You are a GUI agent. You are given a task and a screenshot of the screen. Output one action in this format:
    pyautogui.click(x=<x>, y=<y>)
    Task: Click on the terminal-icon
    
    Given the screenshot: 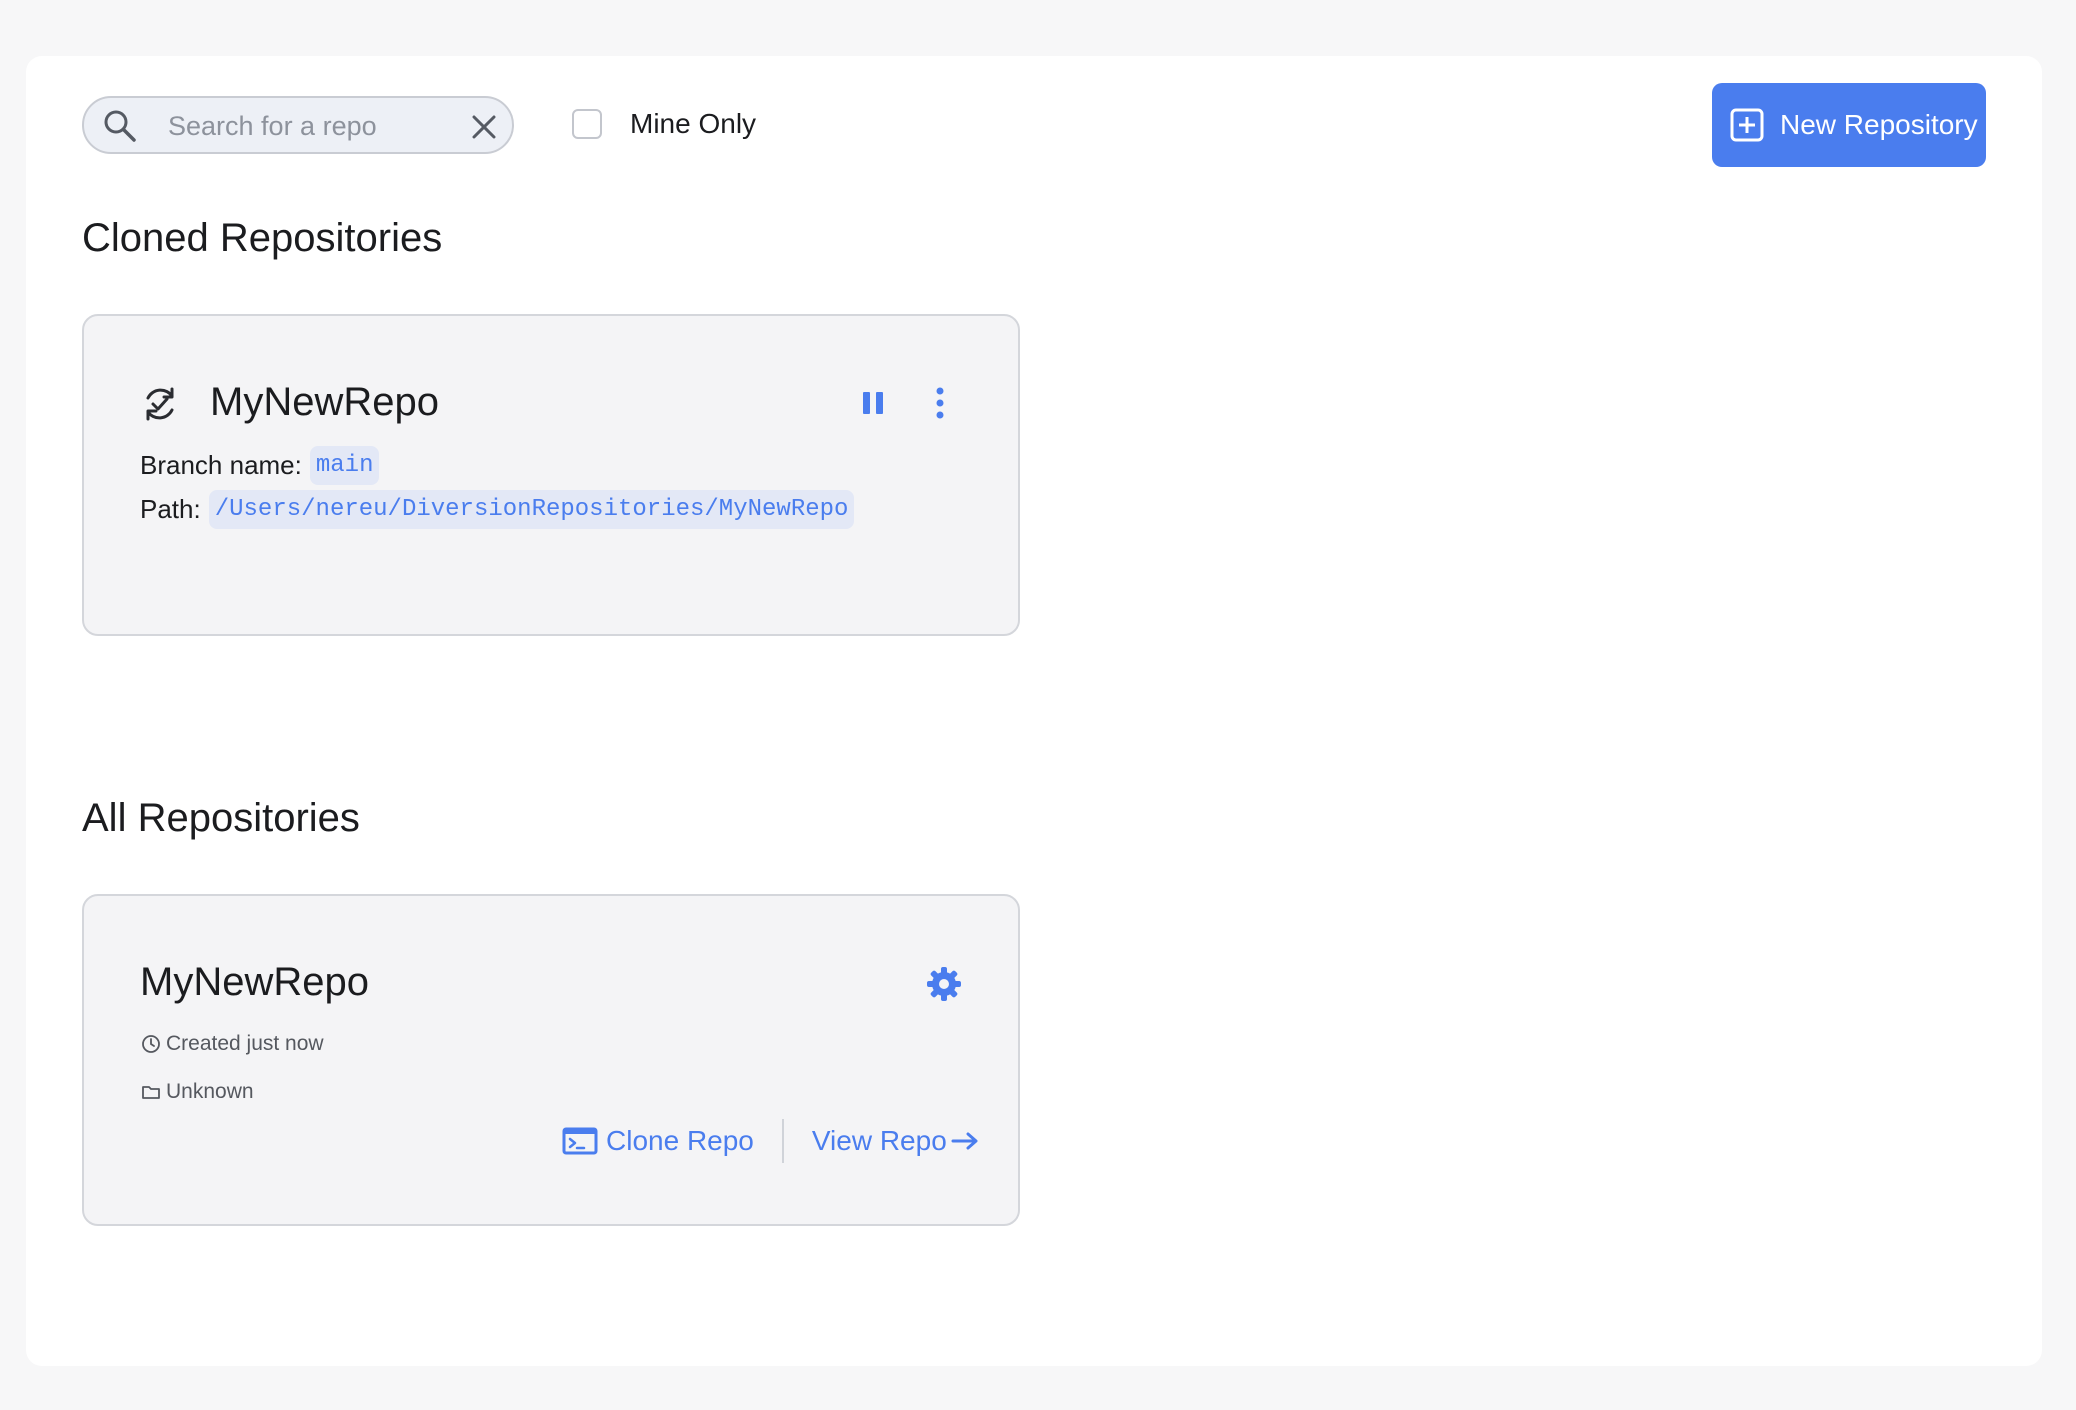 What is the action you would take?
    pyautogui.click(x=580, y=1141)
    